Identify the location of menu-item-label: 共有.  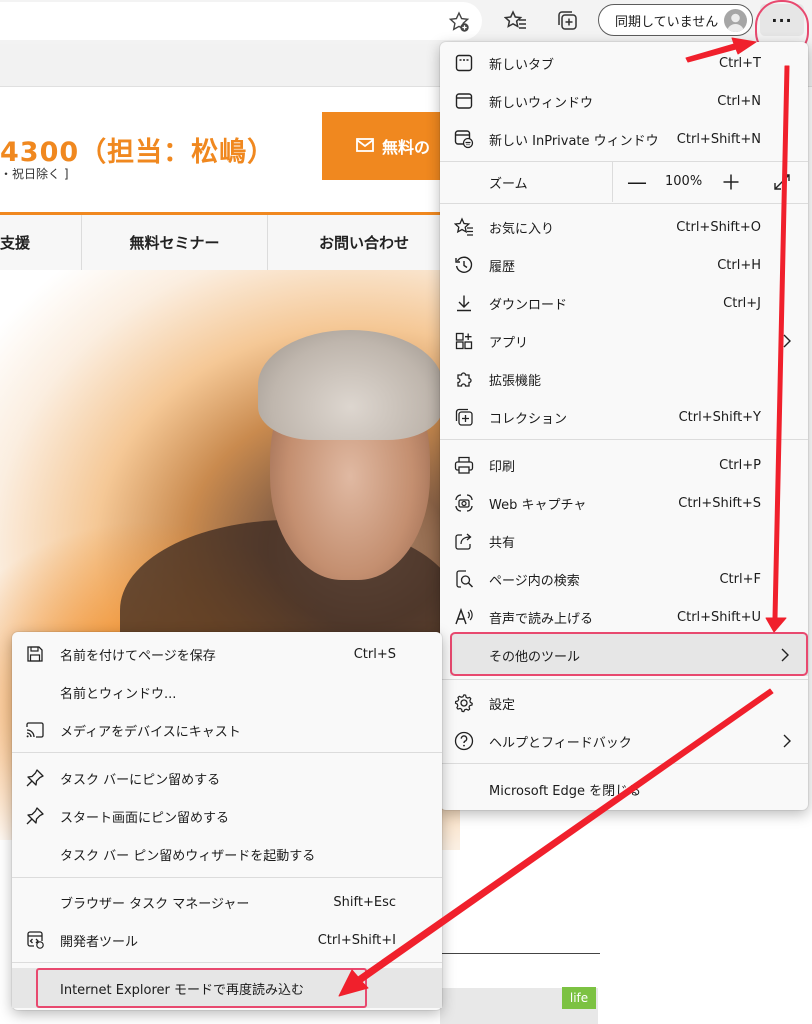
(502, 543).